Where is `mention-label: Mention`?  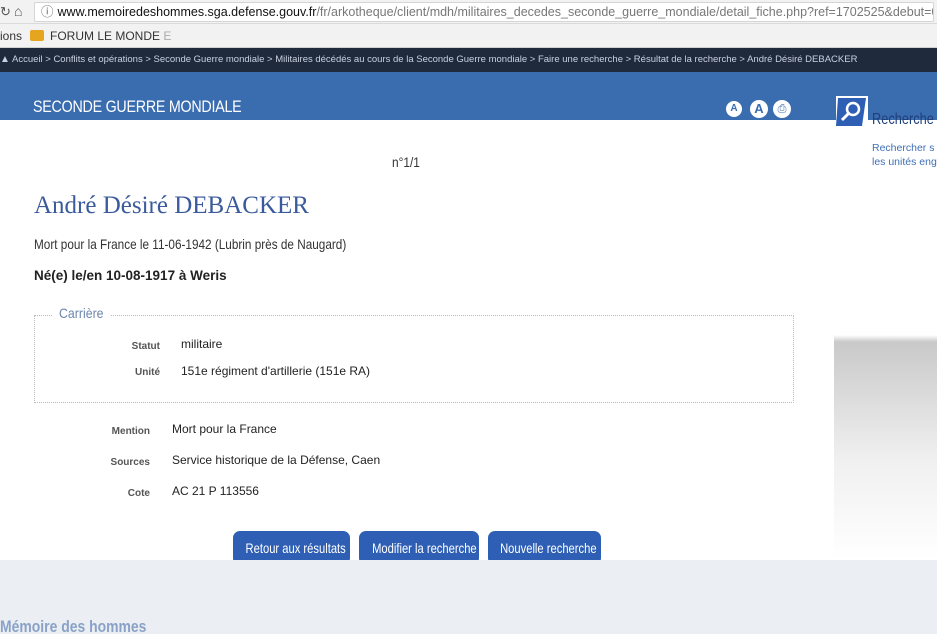 mention-label: Mention is located at coordinates (130, 431).